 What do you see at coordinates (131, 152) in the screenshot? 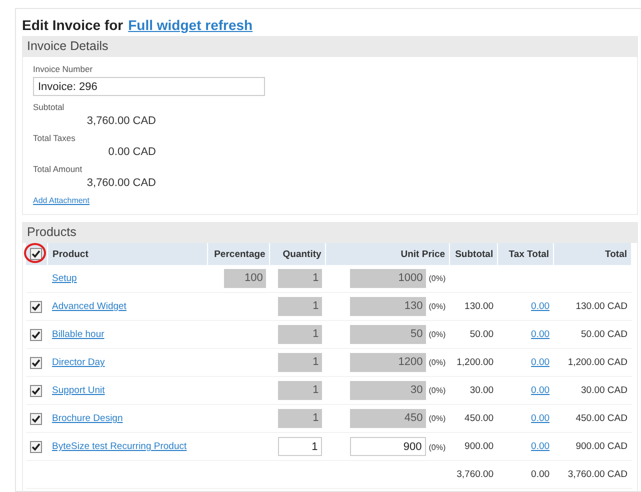
I see `field-value: 0.00 CAD` at bounding box center [131, 152].